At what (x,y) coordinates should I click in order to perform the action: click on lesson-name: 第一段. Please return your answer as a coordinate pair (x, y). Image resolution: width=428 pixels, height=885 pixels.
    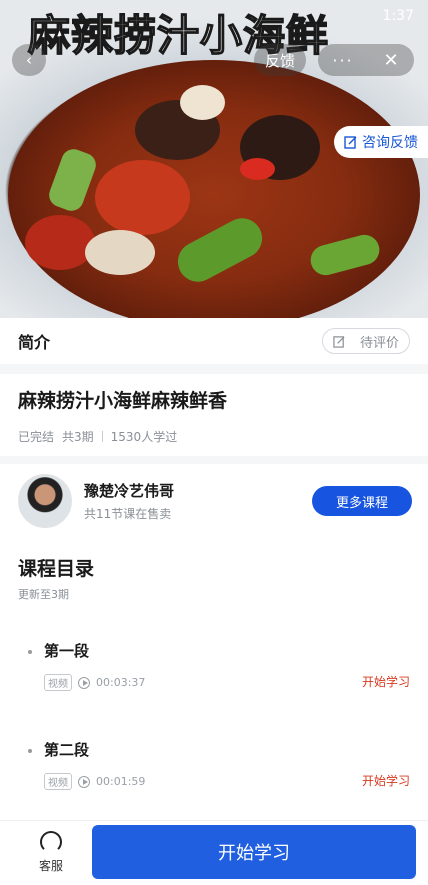
    Looking at the image, I should click on (67, 651).